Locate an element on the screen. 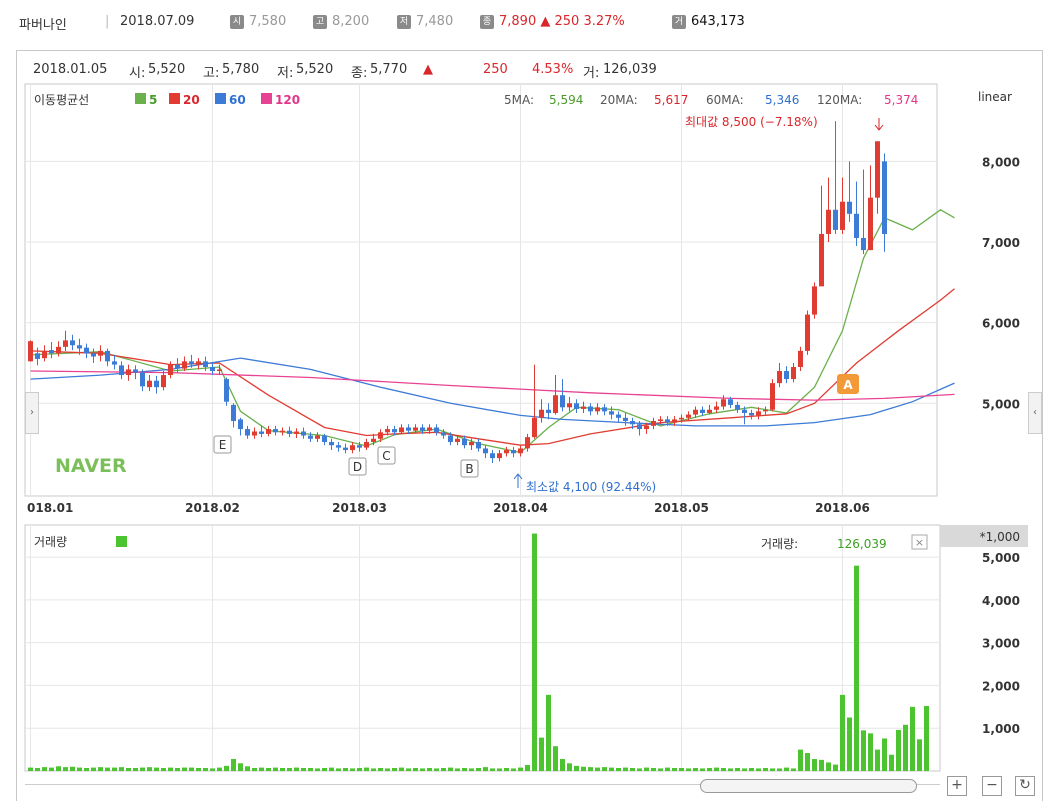 Image resolution: width=1043 pixels, height=804 pixels. event-marker-b-label: B is located at coordinates (469, 469).